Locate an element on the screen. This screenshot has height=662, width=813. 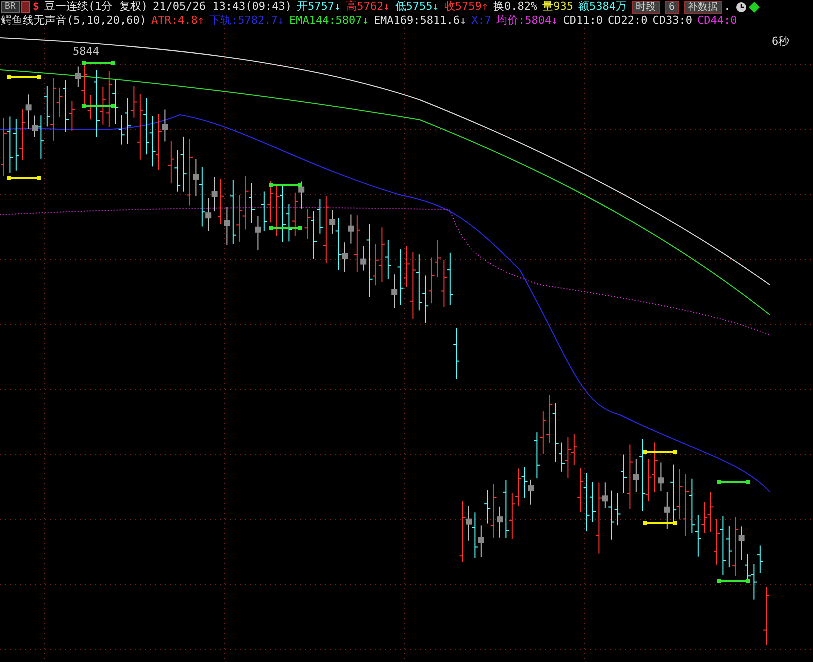
diamond-icon is located at coordinates (754, 7).